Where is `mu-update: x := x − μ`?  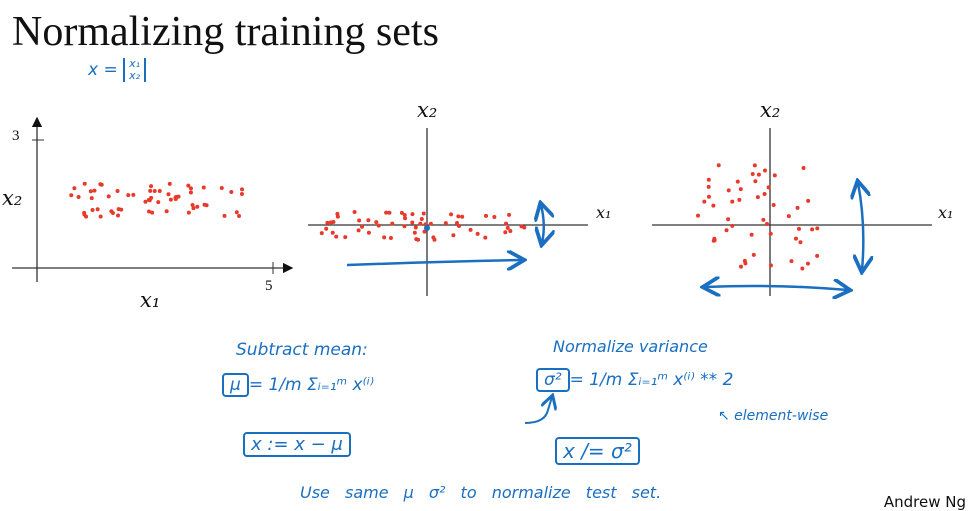 mu-update: x := x − μ is located at coordinates (297, 444).